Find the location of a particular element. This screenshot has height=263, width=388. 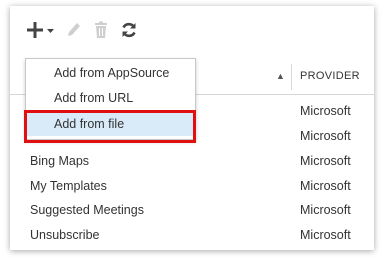

trash-icon is located at coordinates (101, 29).